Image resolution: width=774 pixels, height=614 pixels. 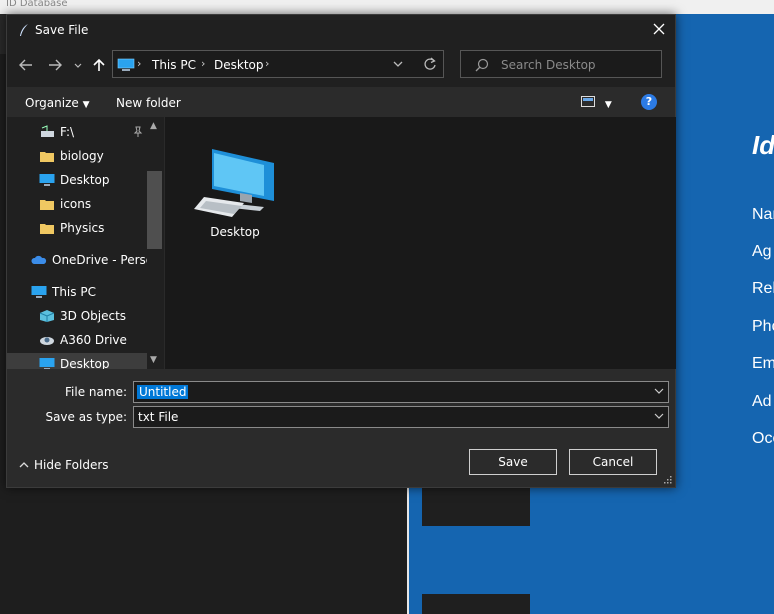 I want to click on save-as-type-label: Save as type:, so click(x=86, y=417).